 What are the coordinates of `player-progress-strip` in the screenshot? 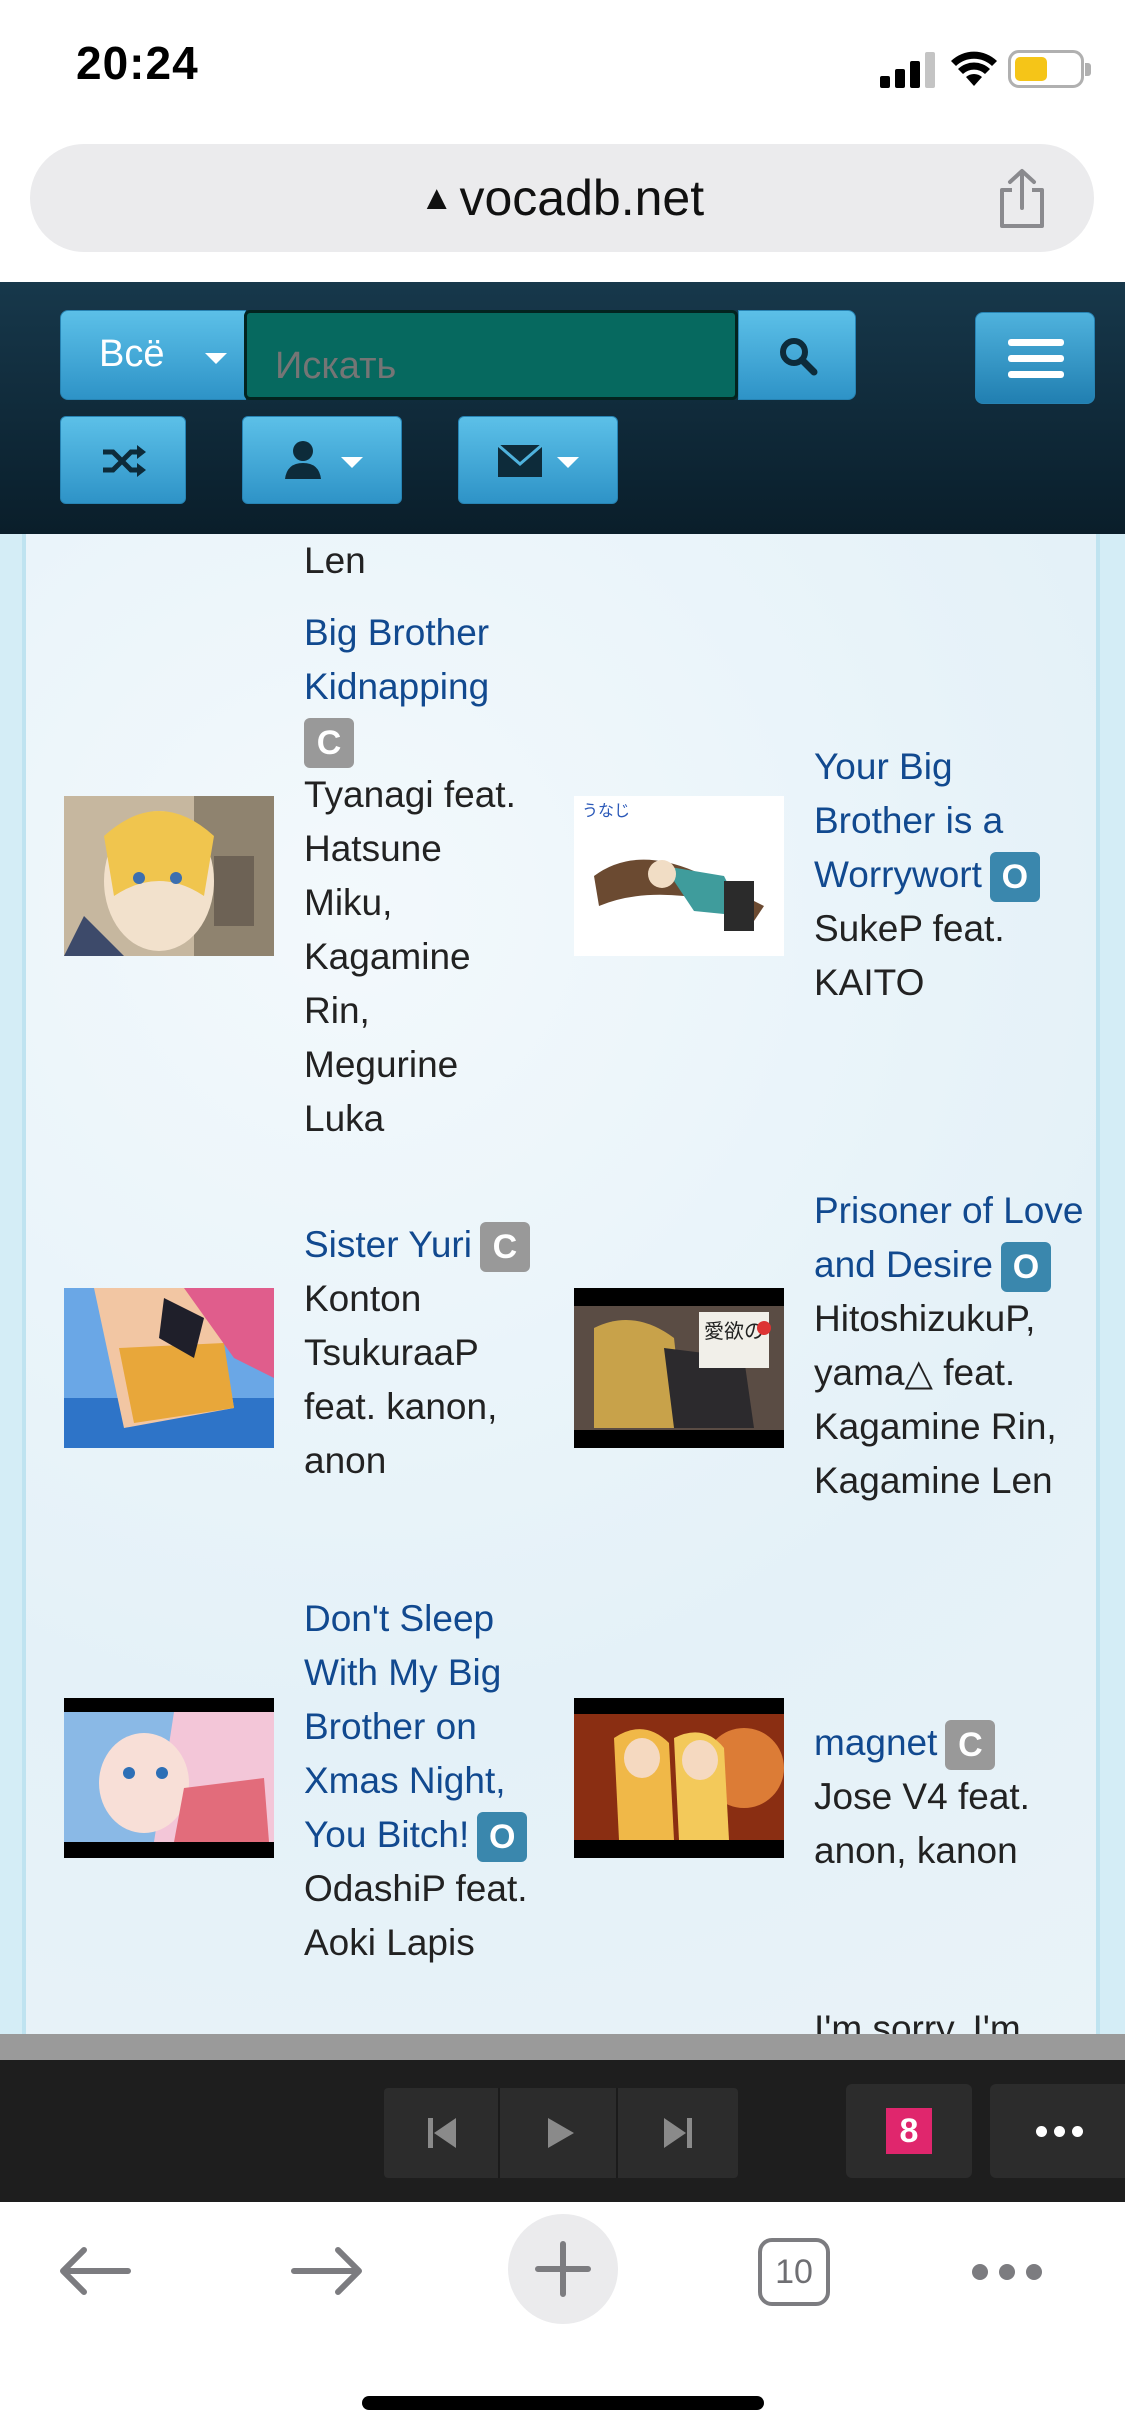 It's located at (562, 2047).